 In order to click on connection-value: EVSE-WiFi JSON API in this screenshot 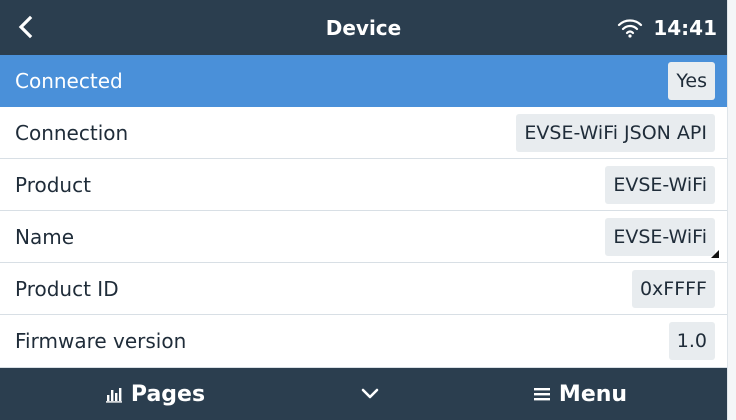, I will do `click(615, 132)`.